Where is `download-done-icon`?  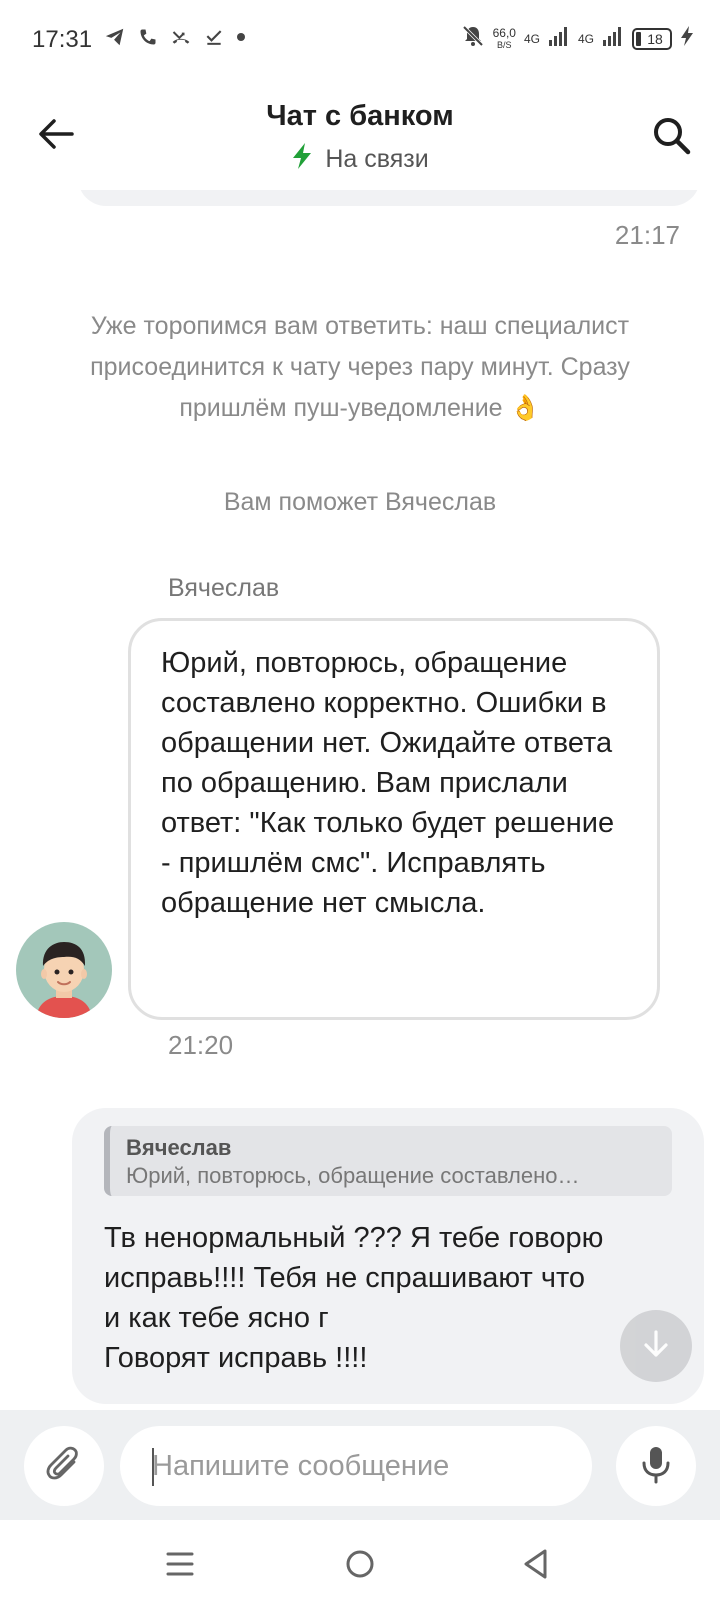
download-done-icon is located at coordinates (214, 37).